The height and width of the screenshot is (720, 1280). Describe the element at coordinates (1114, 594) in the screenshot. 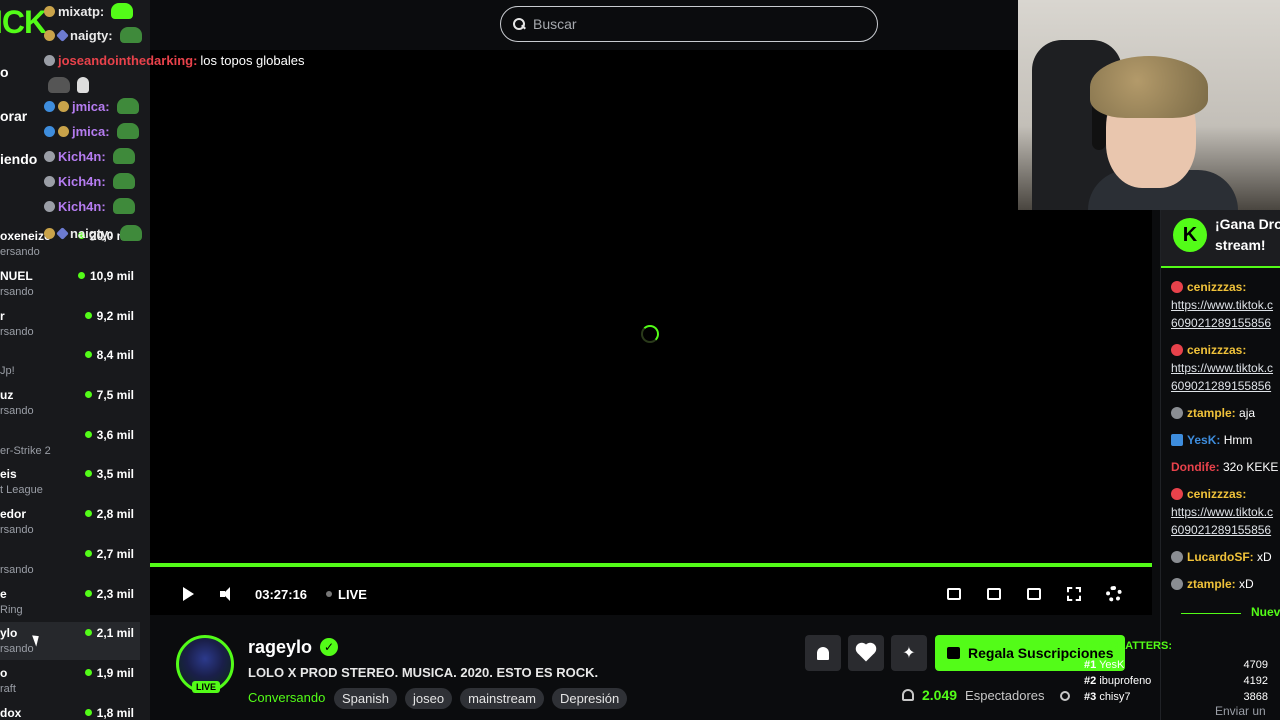

I see `settings-button` at that location.